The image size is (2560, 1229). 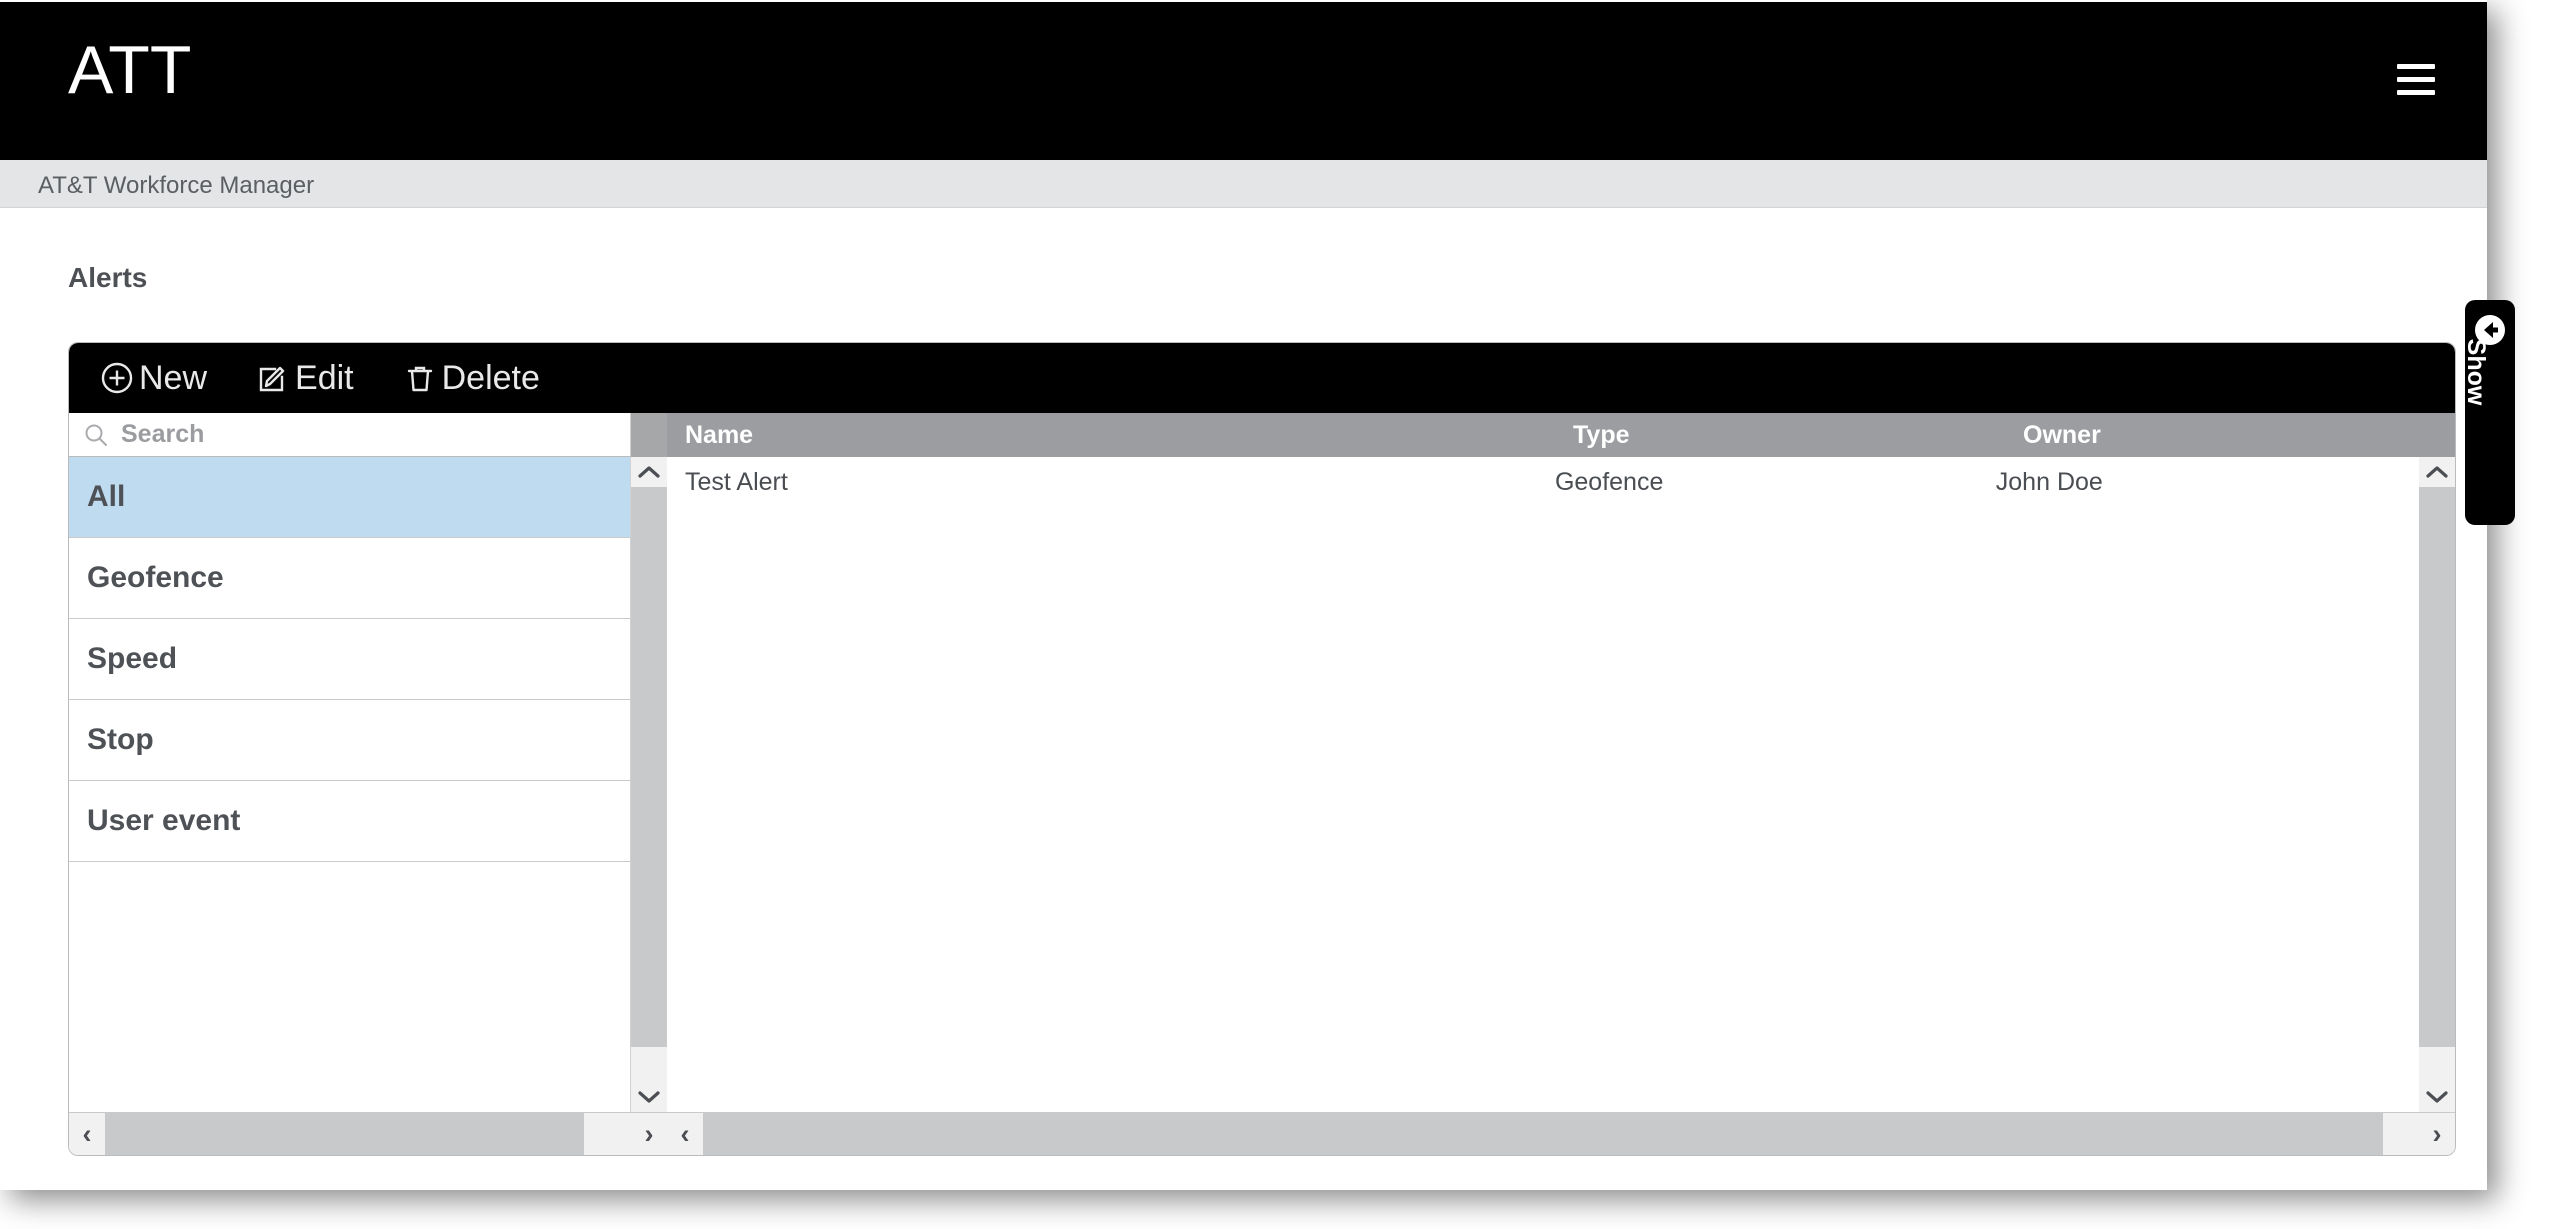 I want to click on category-panel: All Geofence Speed Stop User event, so click(x=368, y=784).